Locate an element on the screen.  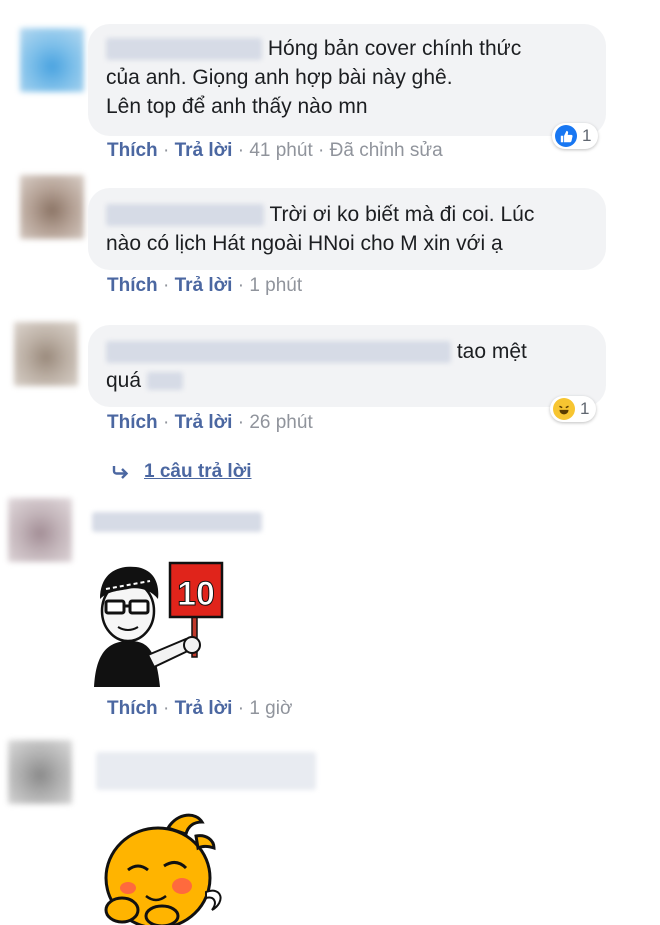
comment-actions: Thích · Trả lời · 1 phút is located at coordinates (204, 286).